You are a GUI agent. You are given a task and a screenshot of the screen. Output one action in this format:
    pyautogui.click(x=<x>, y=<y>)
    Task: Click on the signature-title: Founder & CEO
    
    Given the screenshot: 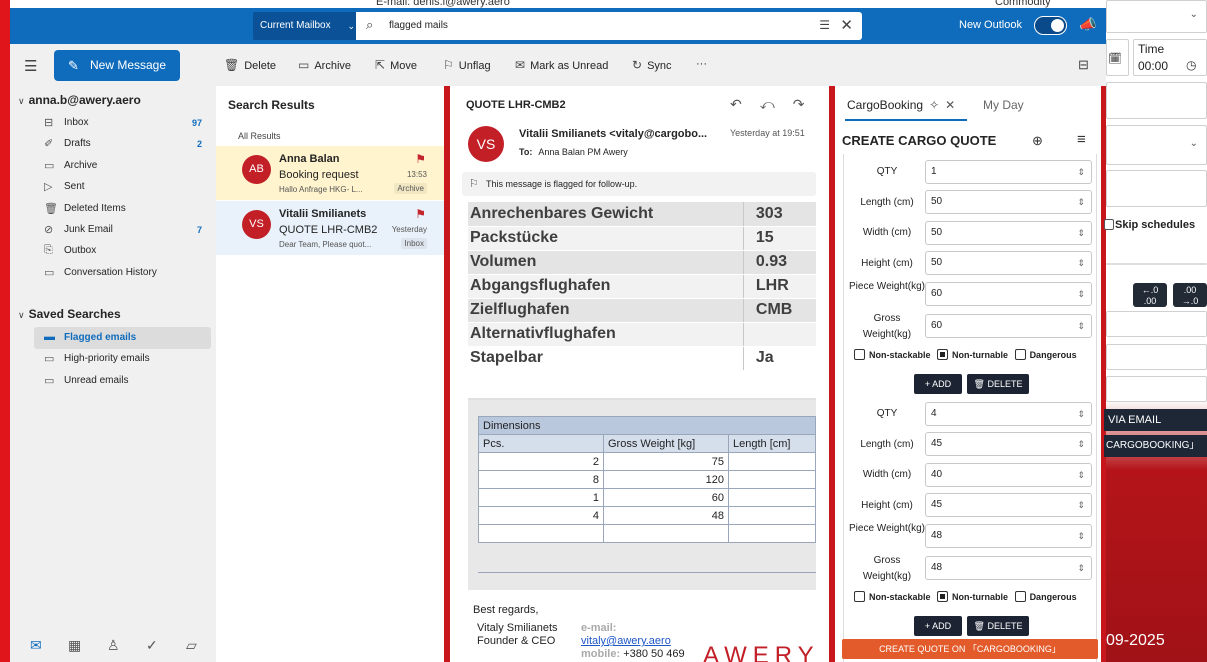 What is the action you would take?
    pyautogui.click(x=516, y=641)
    